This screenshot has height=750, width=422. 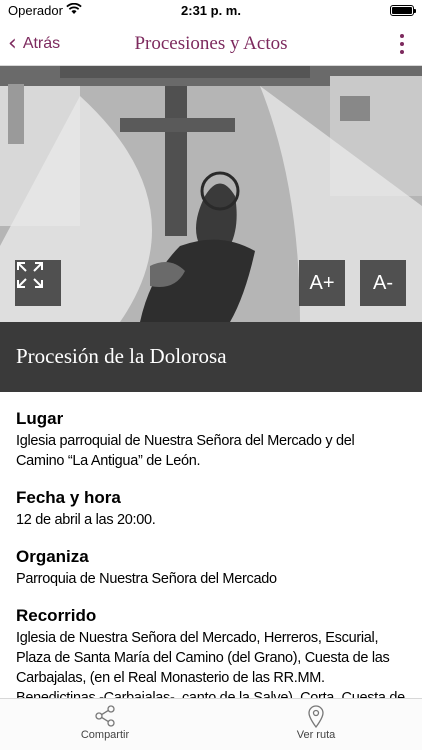 What do you see at coordinates (402, 44) in the screenshot?
I see `more-options-icon` at bounding box center [402, 44].